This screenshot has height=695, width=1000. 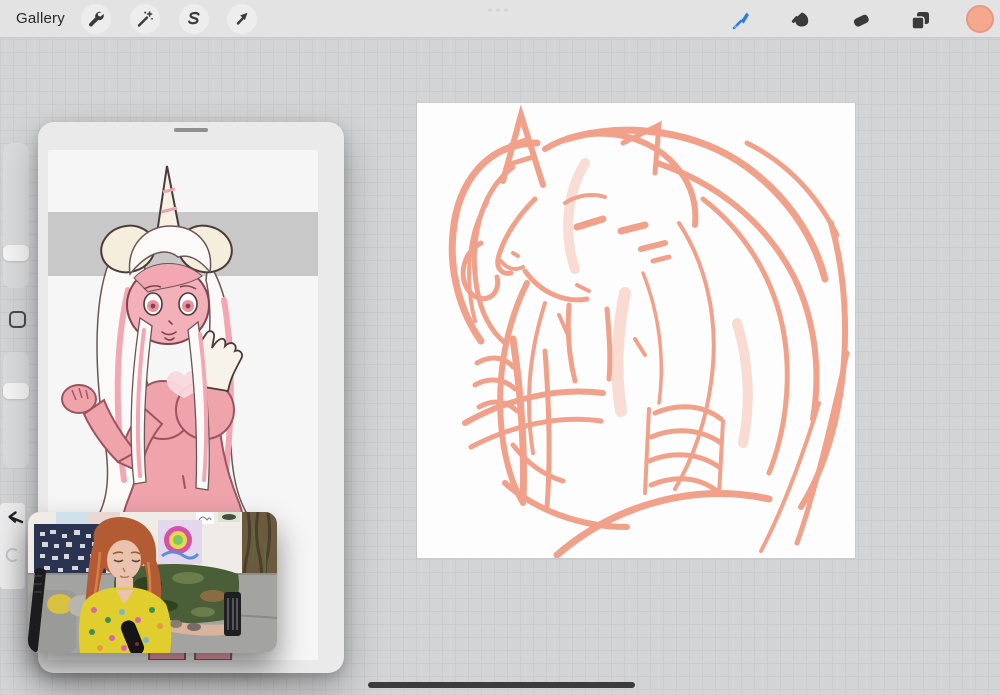 What do you see at coordinates (16, 253) in the screenshot?
I see `brush-size-slider-handle` at bounding box center [16, 253].